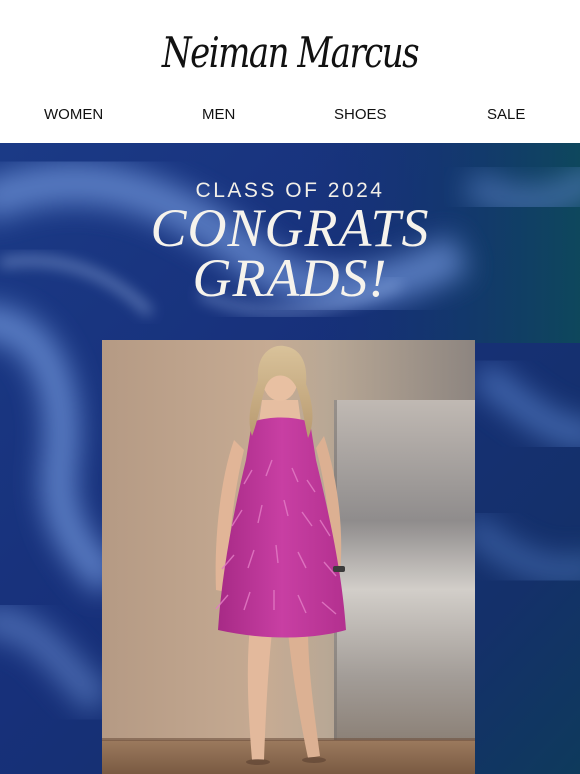 This screenshot has height=774, width=580. I want to click on hero-headline-line2: GRADS!, so click(290, 278).